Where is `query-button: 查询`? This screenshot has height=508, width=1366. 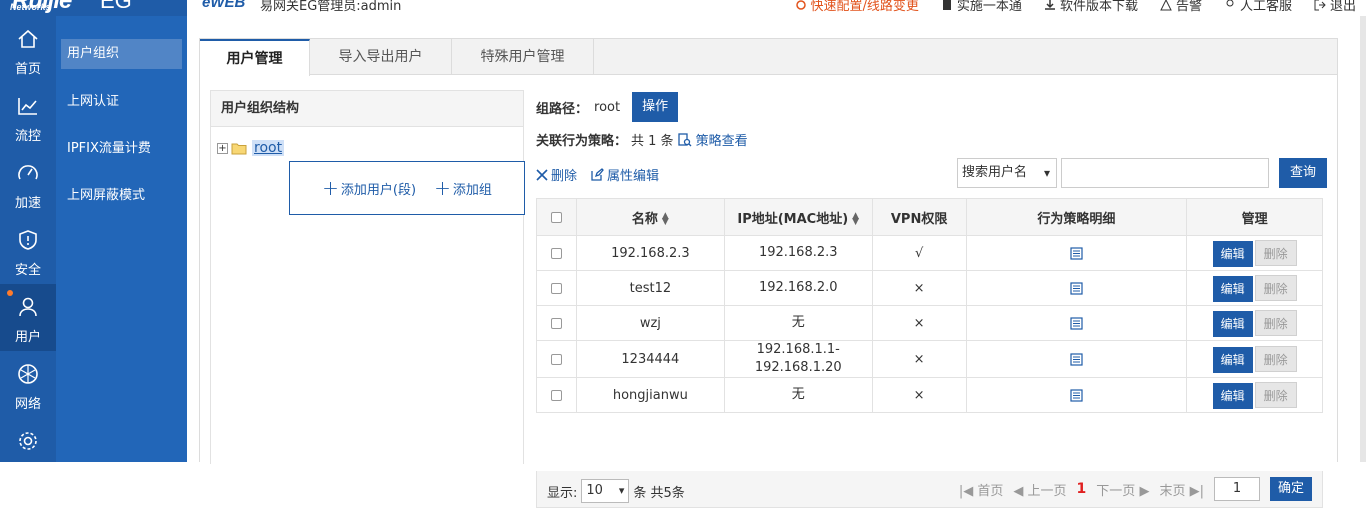 query-button: 查询 is located at coordinates (1303, 173).